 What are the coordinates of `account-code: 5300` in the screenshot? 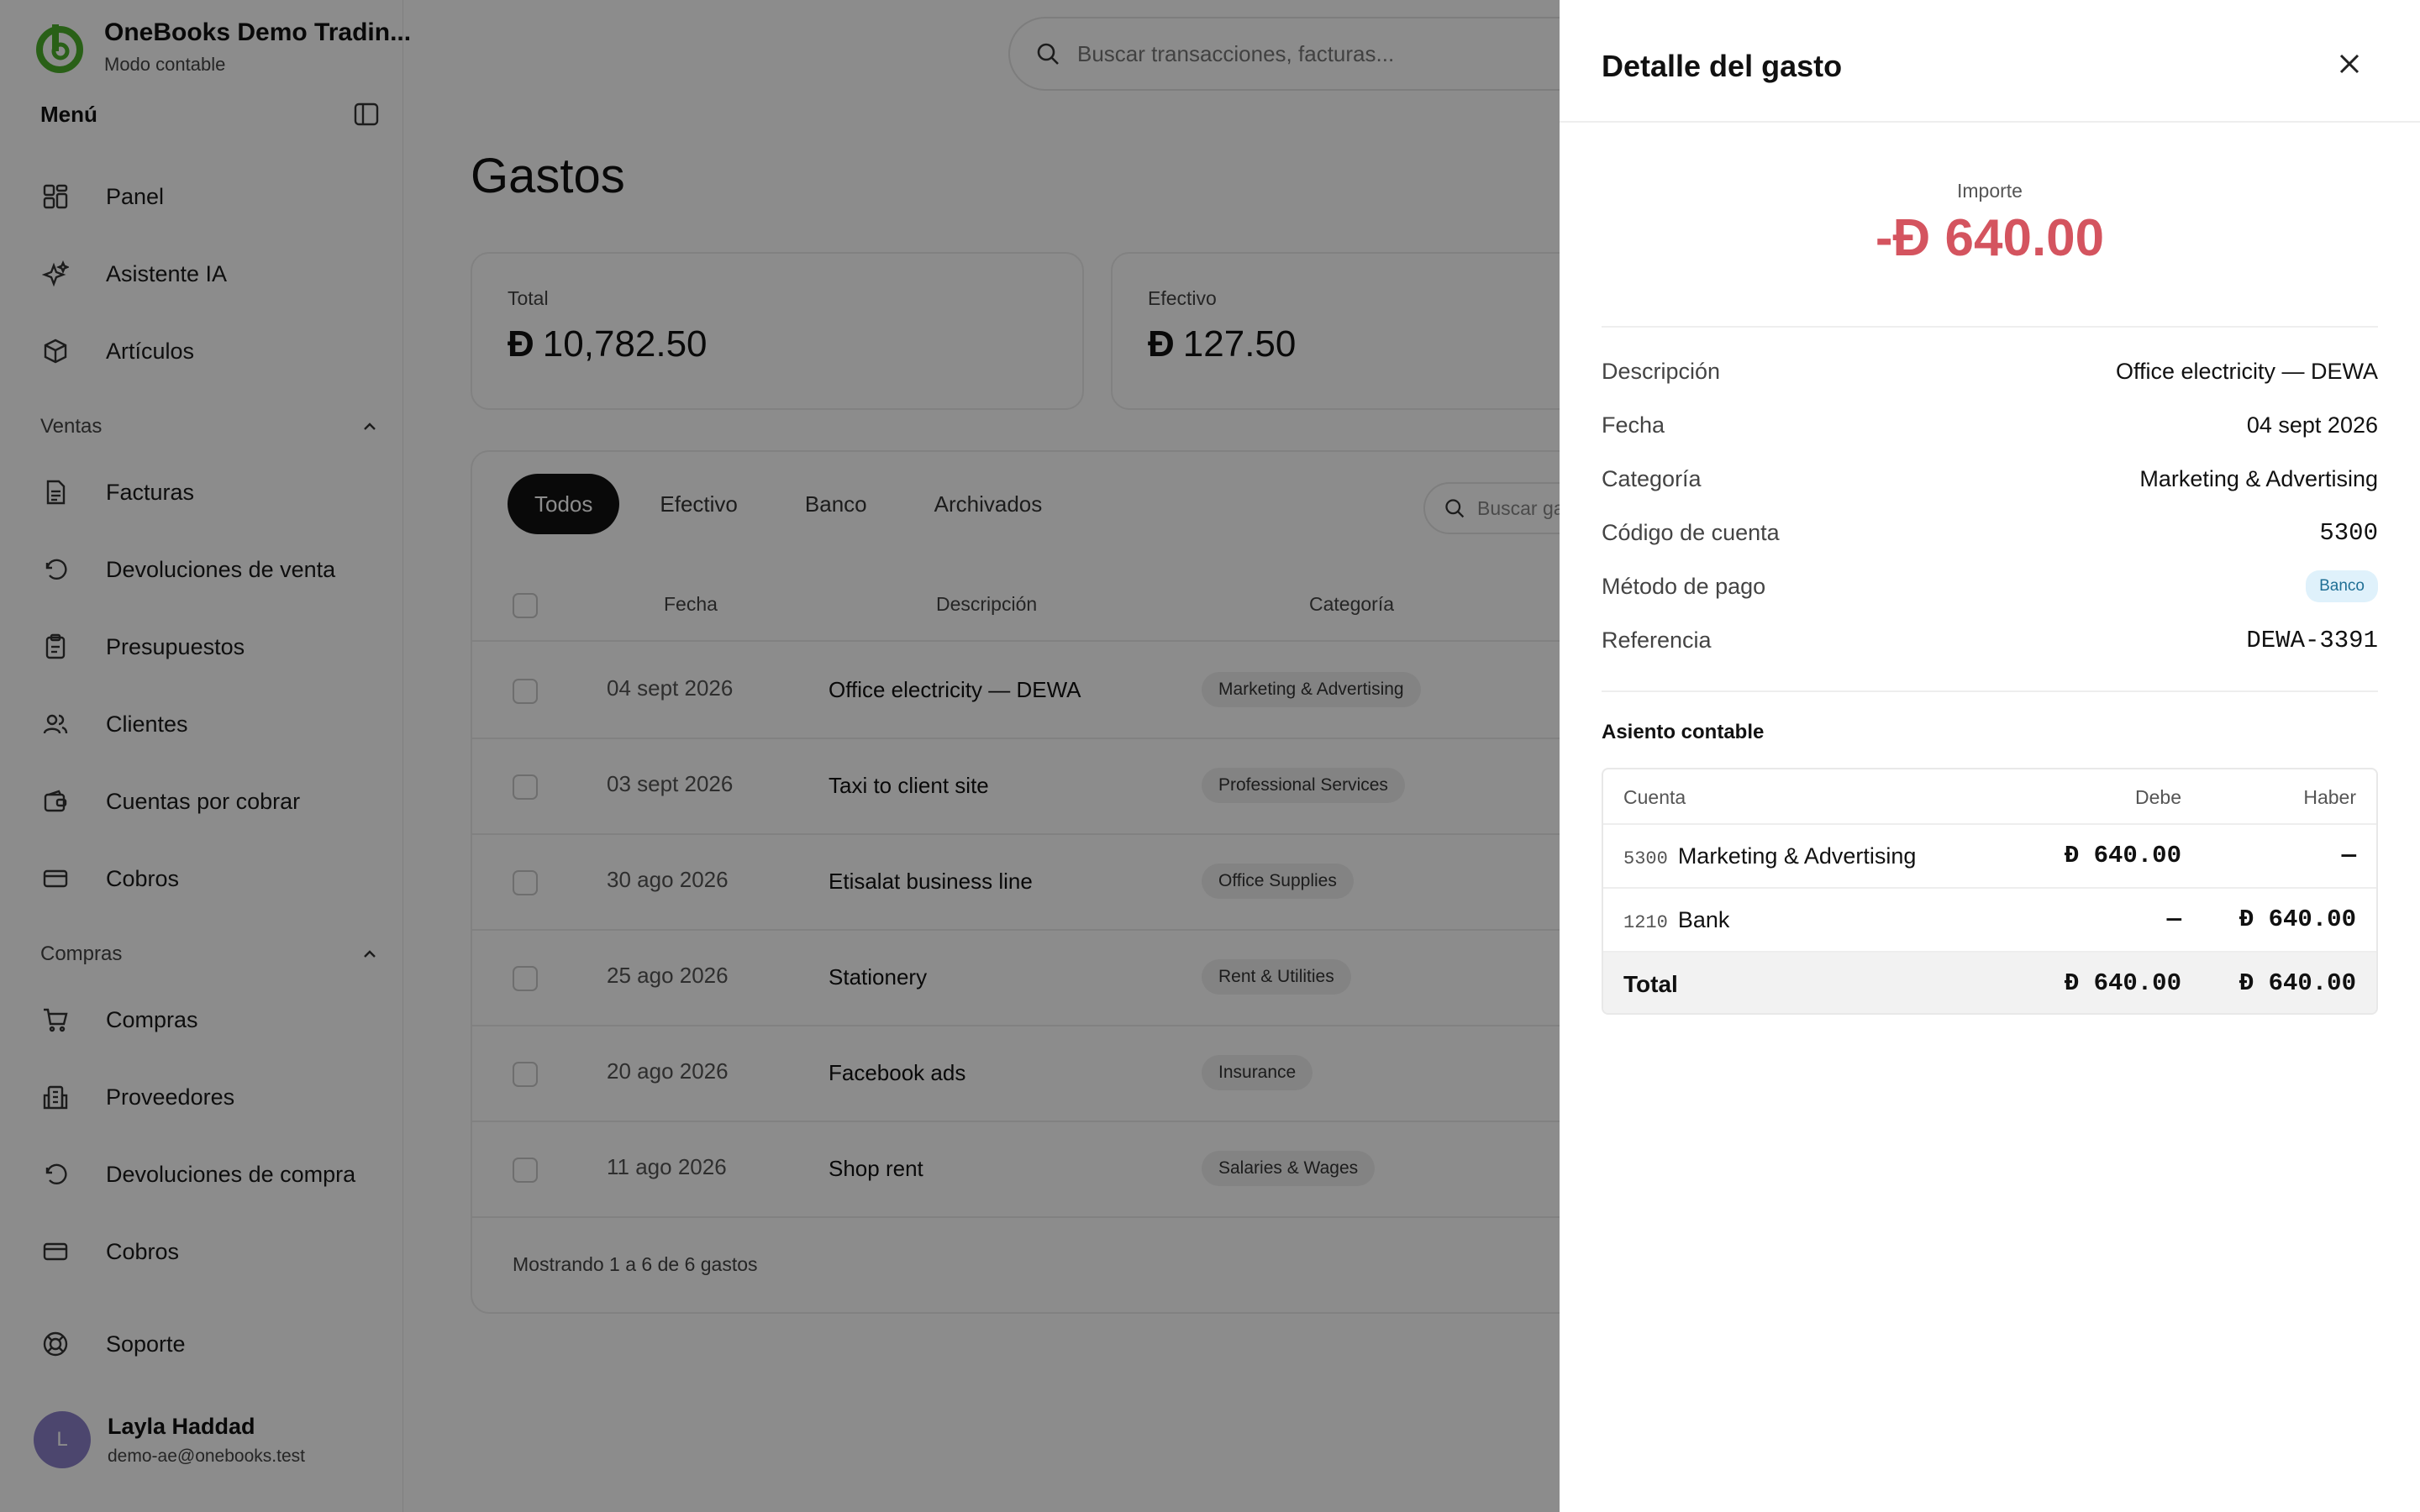 It's located at (1646, 858).